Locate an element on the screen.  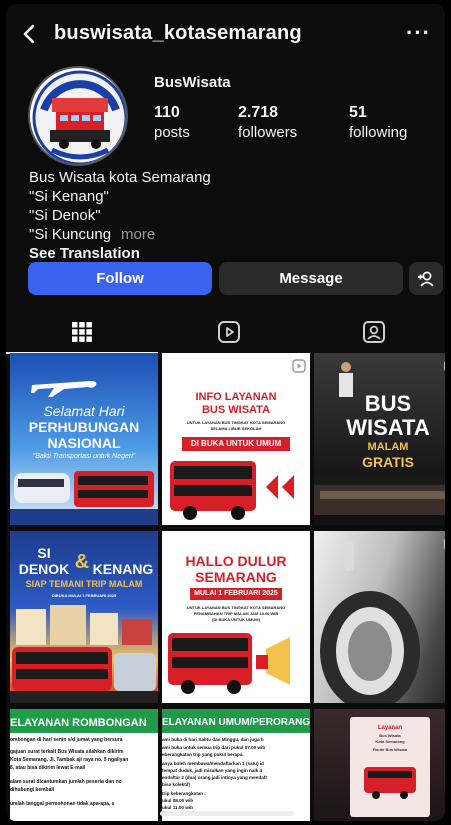
suggest-user-button is located at coordinates (426, 278).